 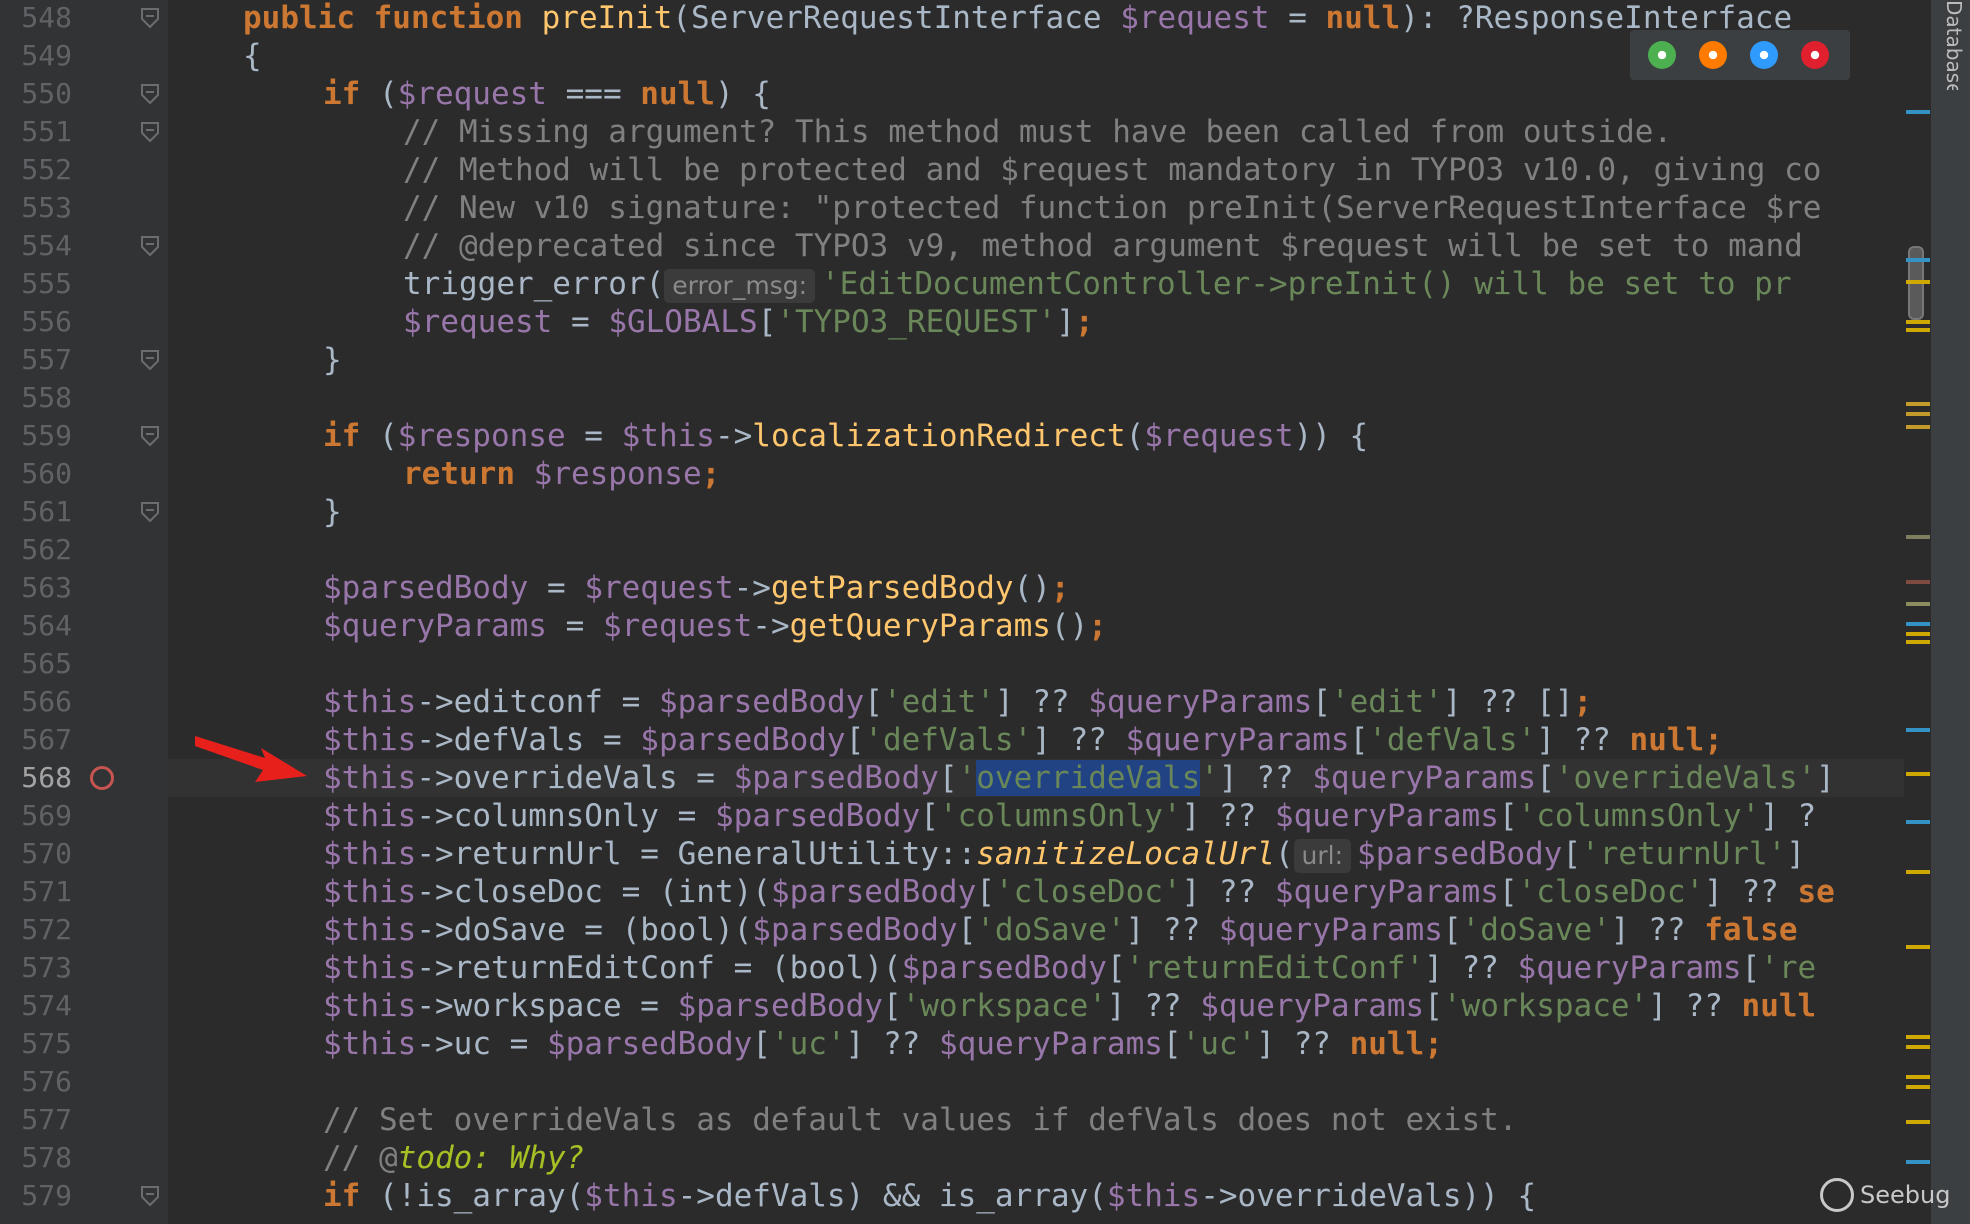 I want to click on line-number: 575, so click(x=36, y=1044).